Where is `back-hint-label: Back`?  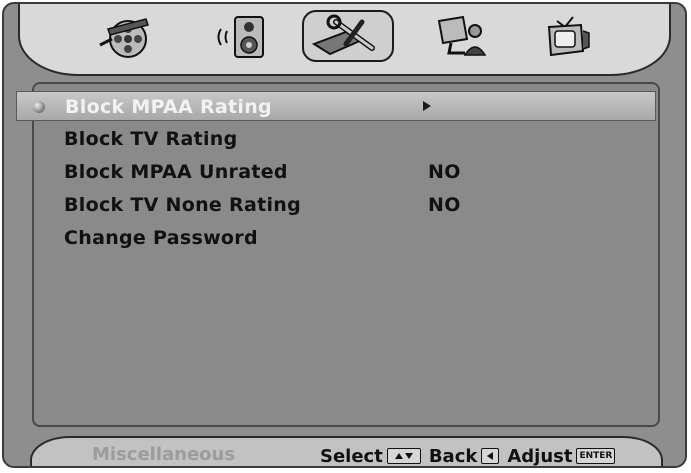 back-hint-label: Back is located at coordinates (453, 456).